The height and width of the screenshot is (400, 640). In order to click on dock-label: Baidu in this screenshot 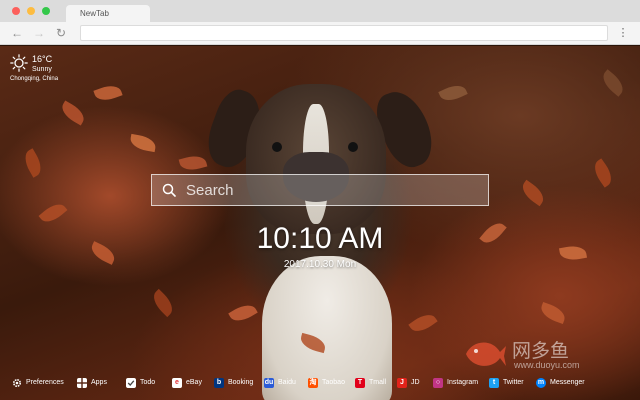, I will do `click(287, 382)`.